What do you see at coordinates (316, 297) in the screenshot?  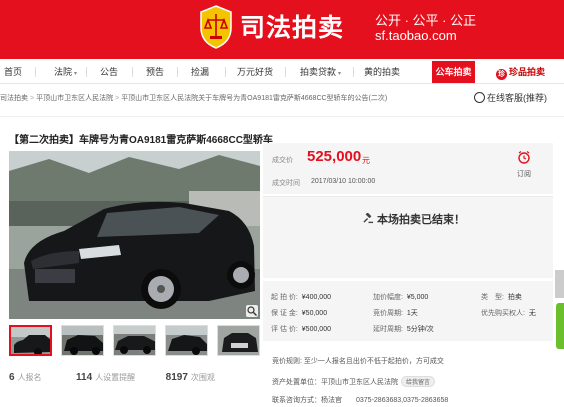 I see `start-price-value: ¥400,000` at bounding box center [316, 297].